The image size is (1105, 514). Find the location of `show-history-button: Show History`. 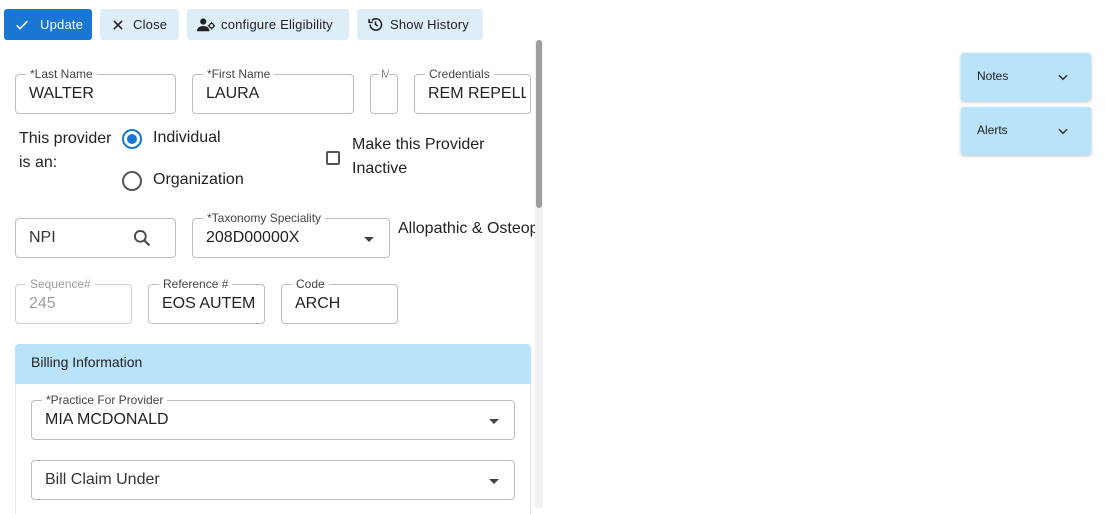

show-history-button: Show History is located at coordinates (420, 24).